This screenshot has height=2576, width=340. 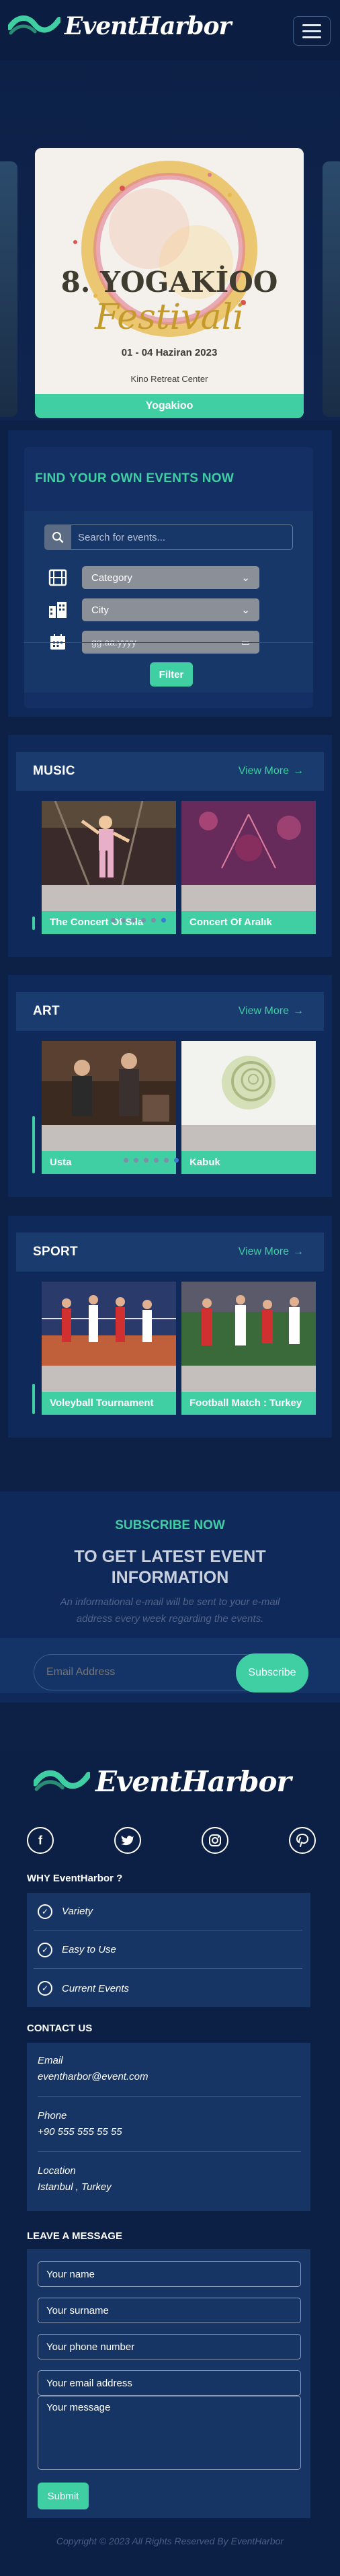 I want to click on event-caption: Voleyball Tournament, so click(x=109, y=1404).